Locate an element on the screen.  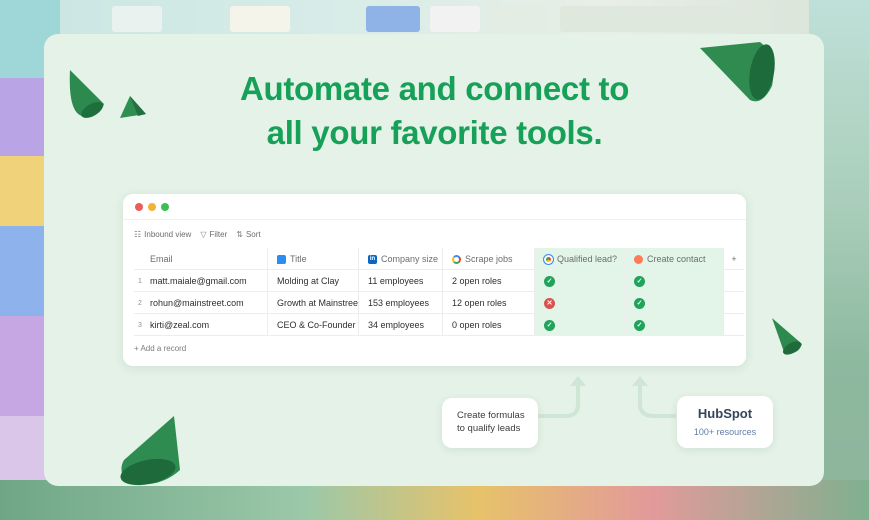
row-number: 1 is located at coordinates (140, 281).